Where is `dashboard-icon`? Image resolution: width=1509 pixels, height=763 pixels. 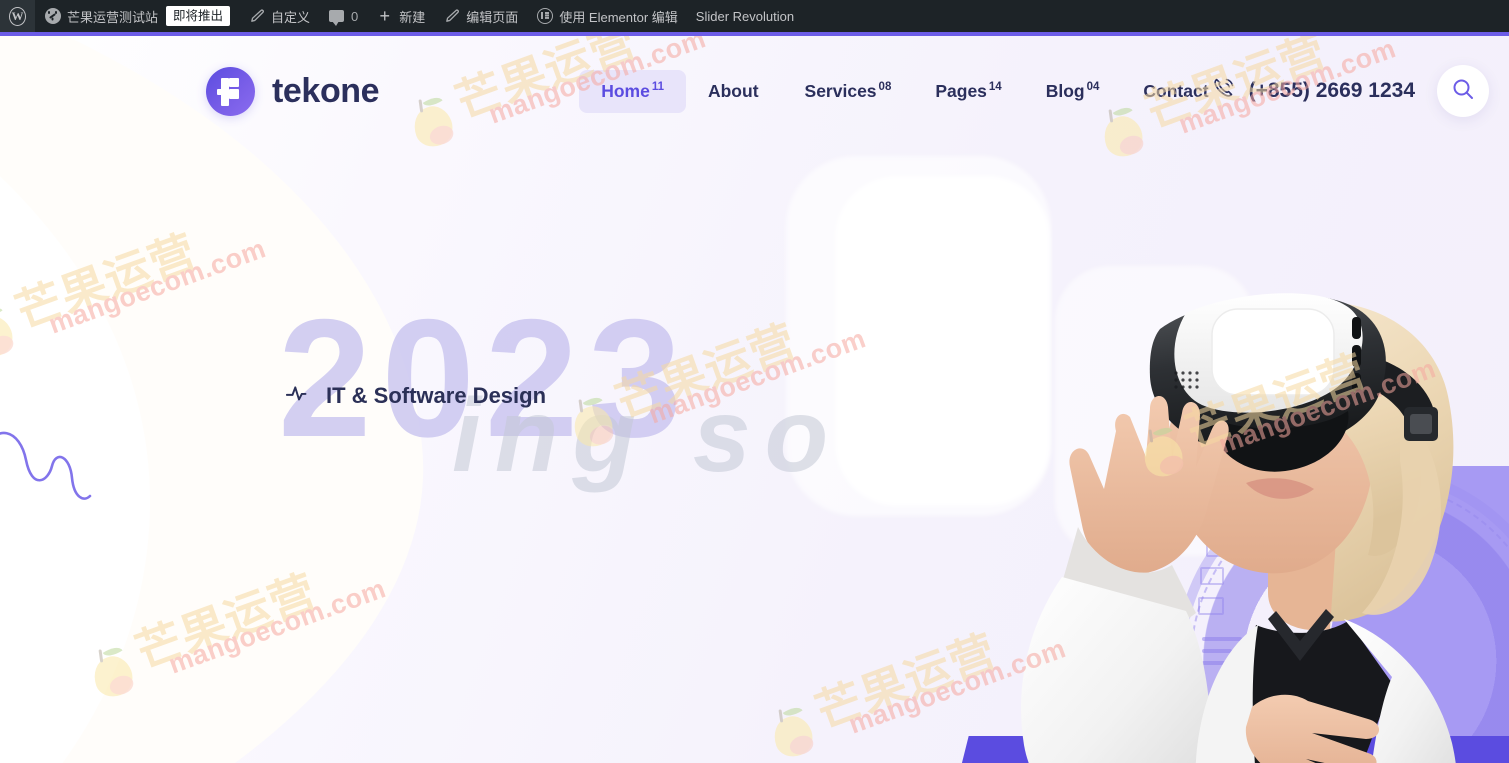 dashboard-icon is located at coordinates (52, 16).